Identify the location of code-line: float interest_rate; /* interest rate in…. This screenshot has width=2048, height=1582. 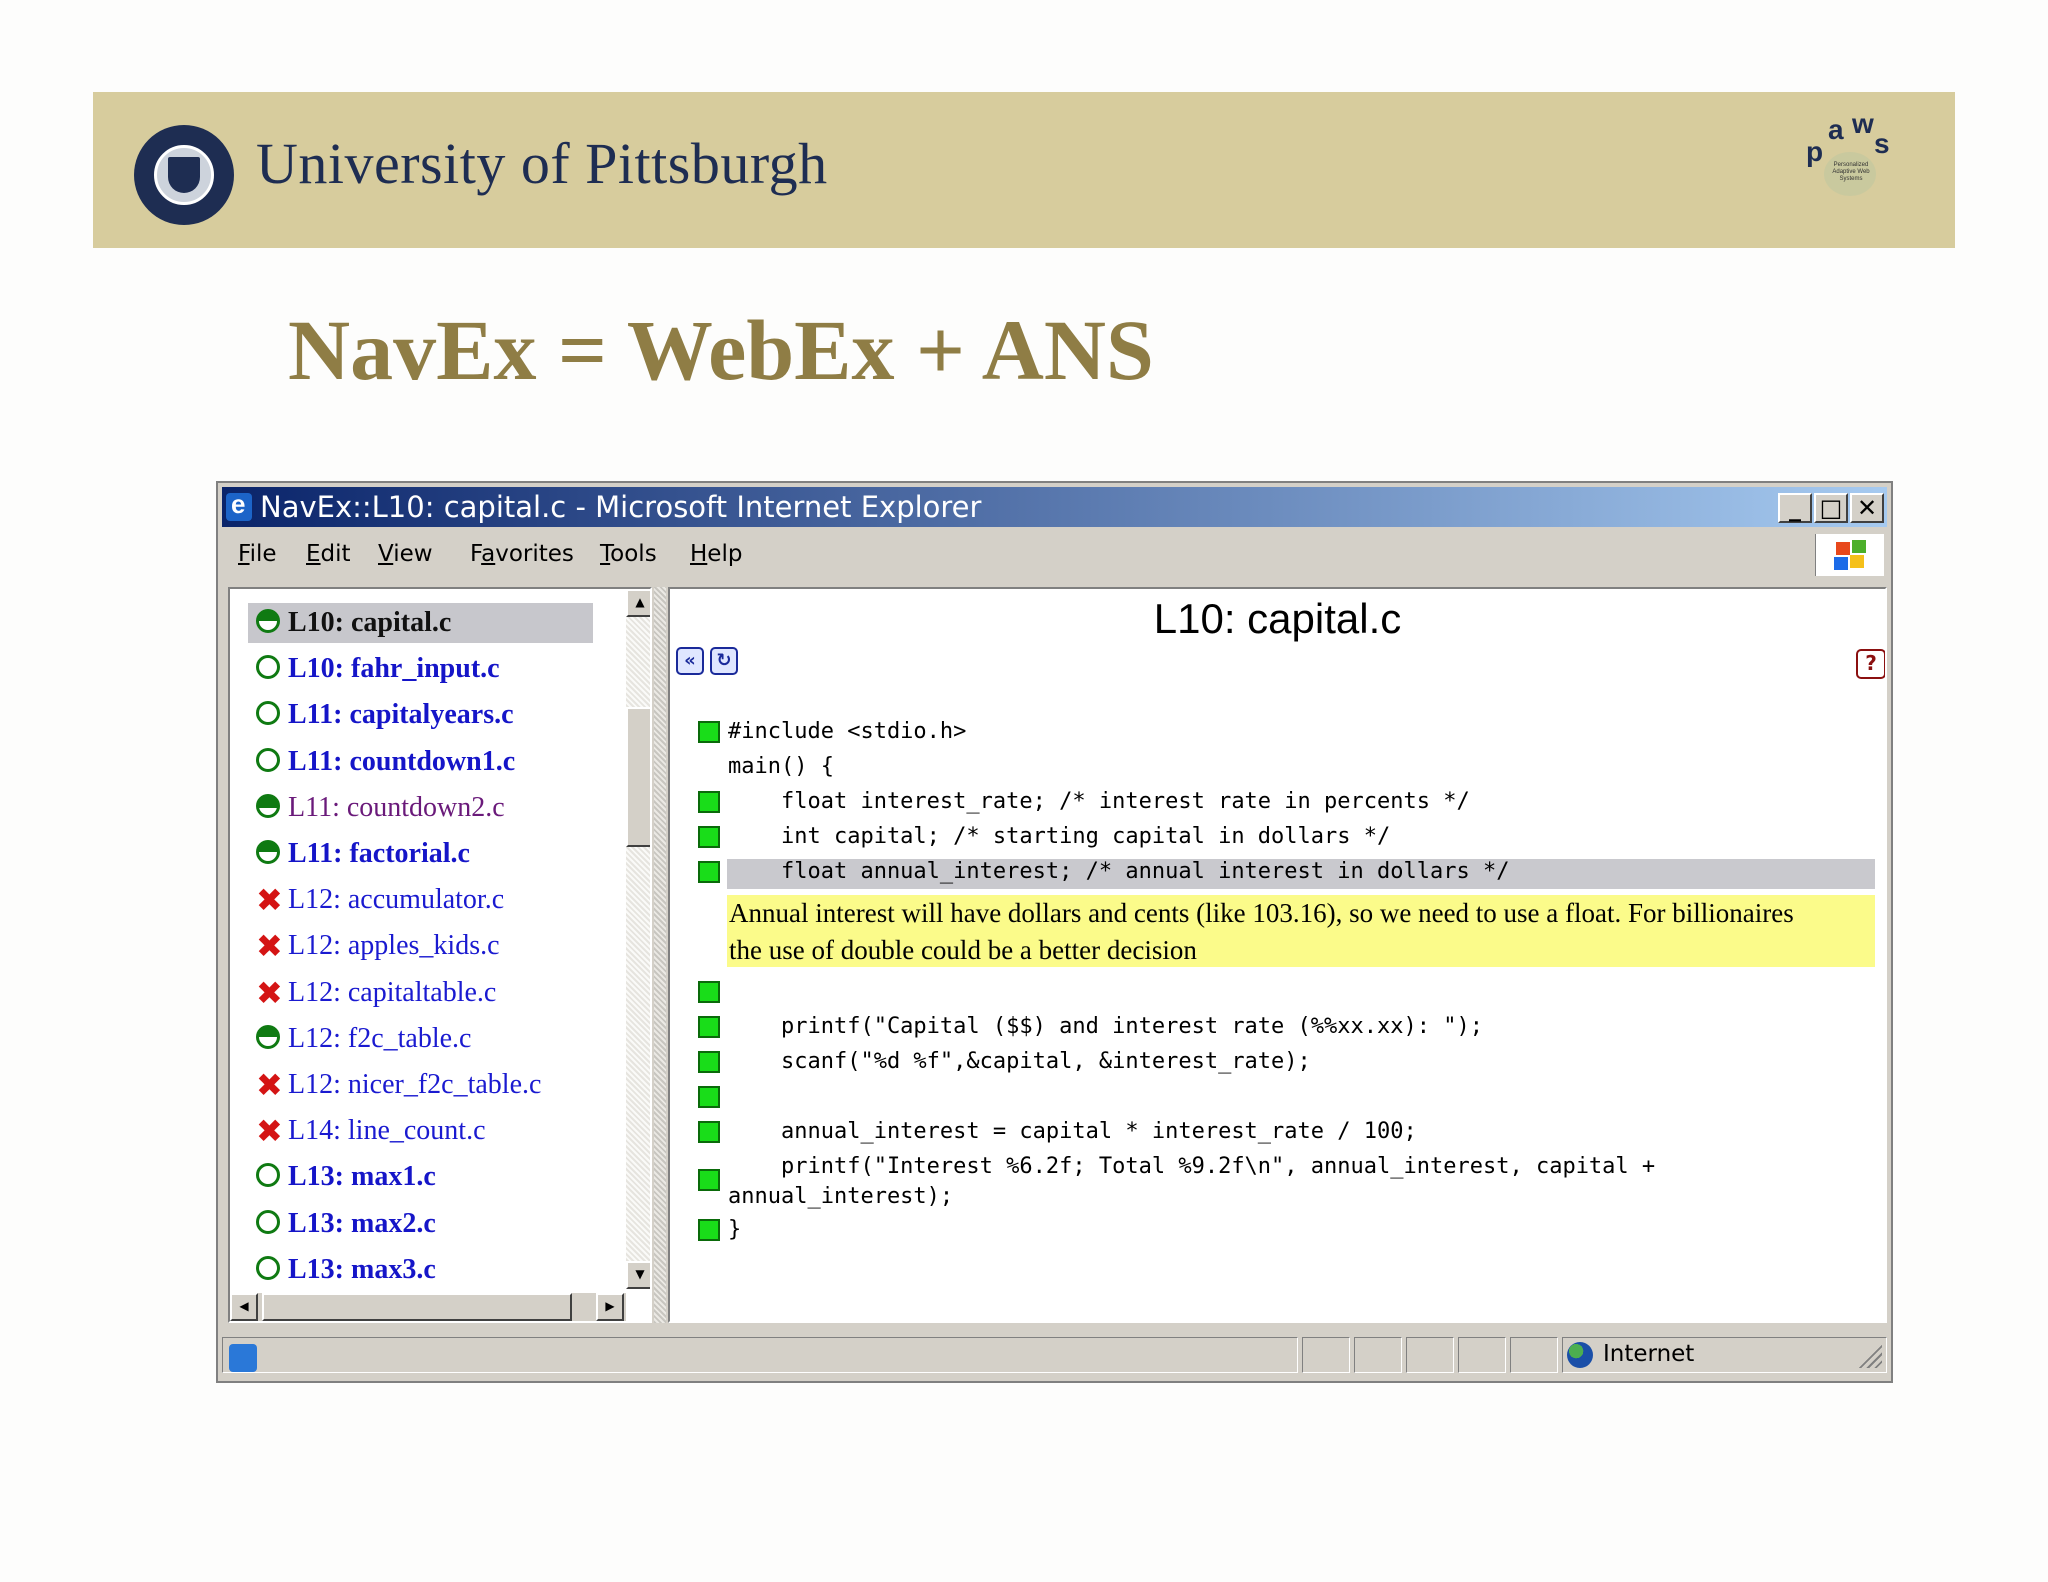
(1099, 801).